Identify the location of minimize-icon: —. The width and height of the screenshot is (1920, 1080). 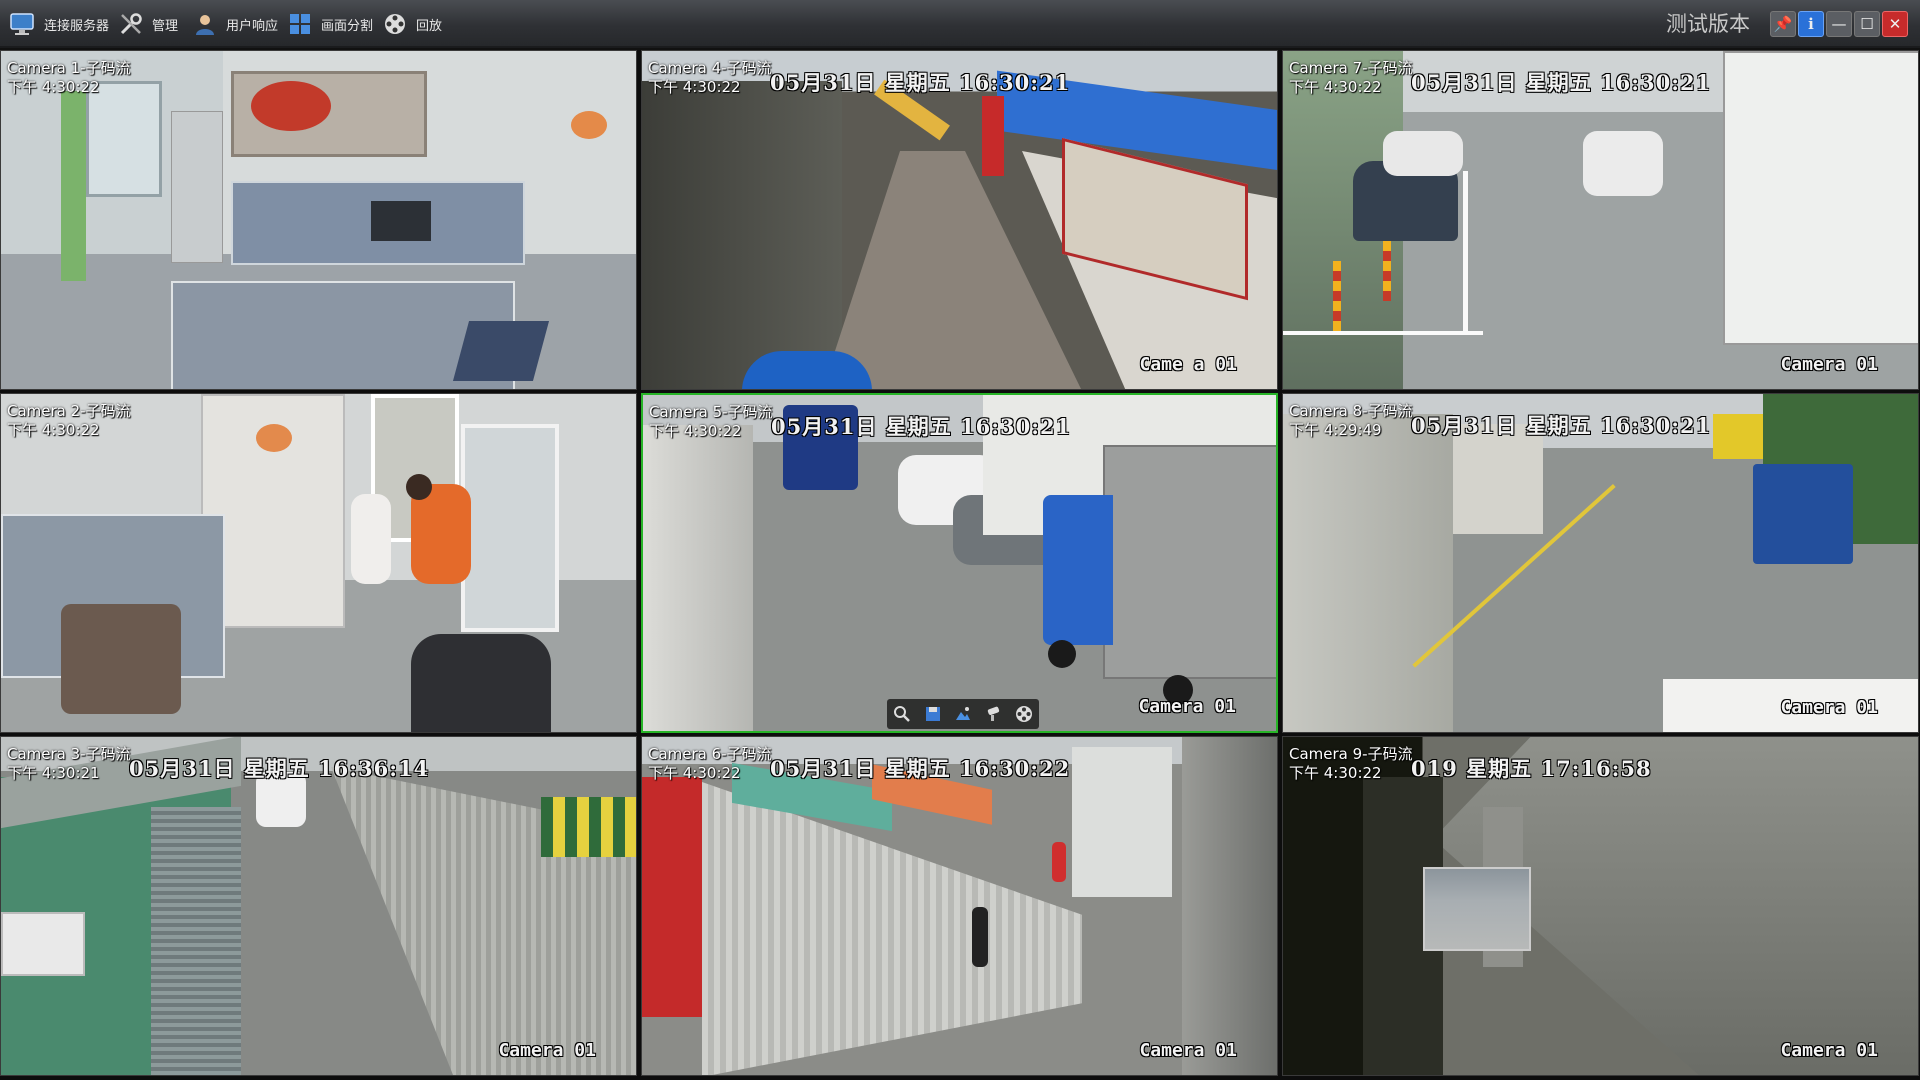
(1839, 24).